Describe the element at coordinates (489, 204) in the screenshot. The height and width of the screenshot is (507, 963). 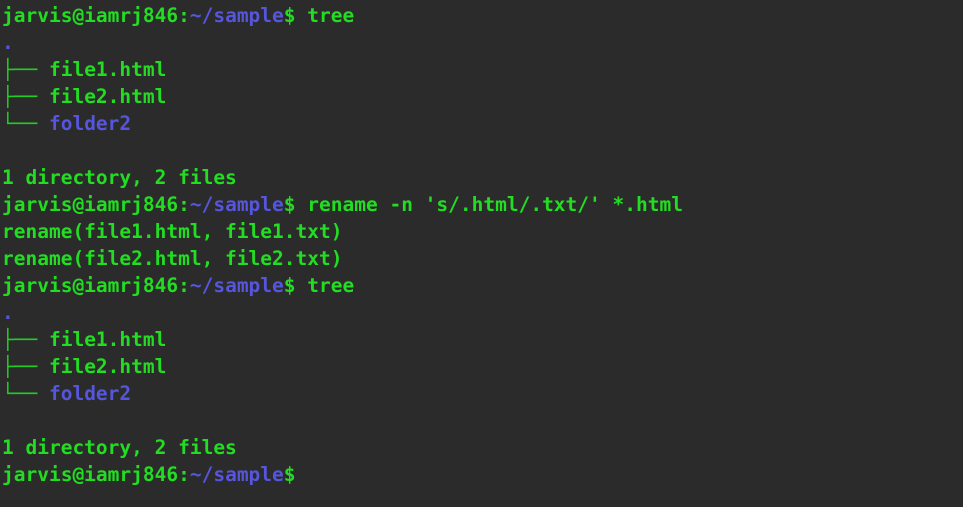
I see `terminal-command: rename -n 's/.html/.txt/' *.html` at that location.